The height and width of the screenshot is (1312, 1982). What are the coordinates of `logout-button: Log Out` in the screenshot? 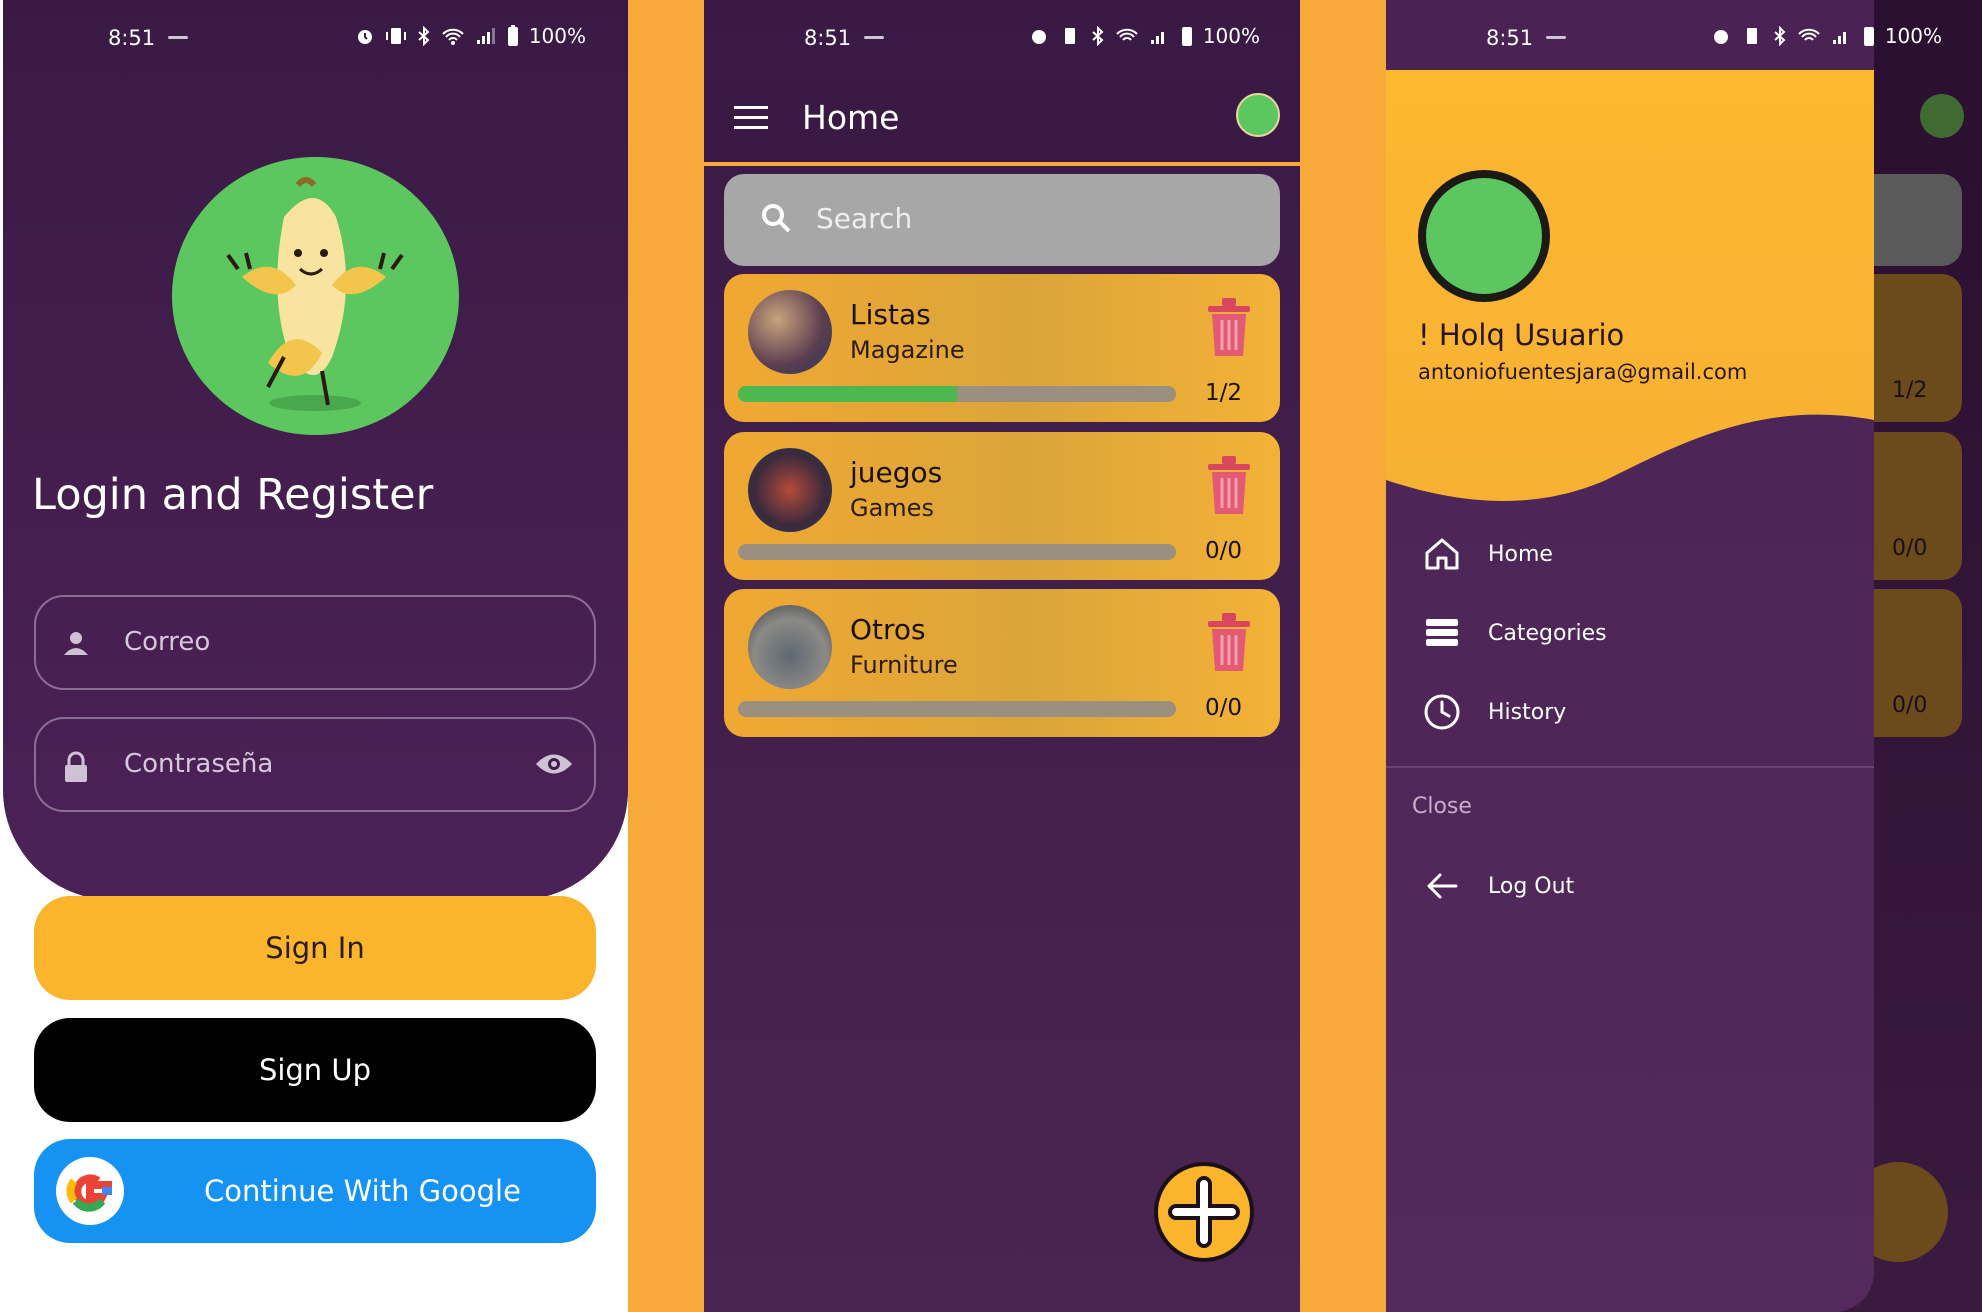 It's located at (1498, 886).